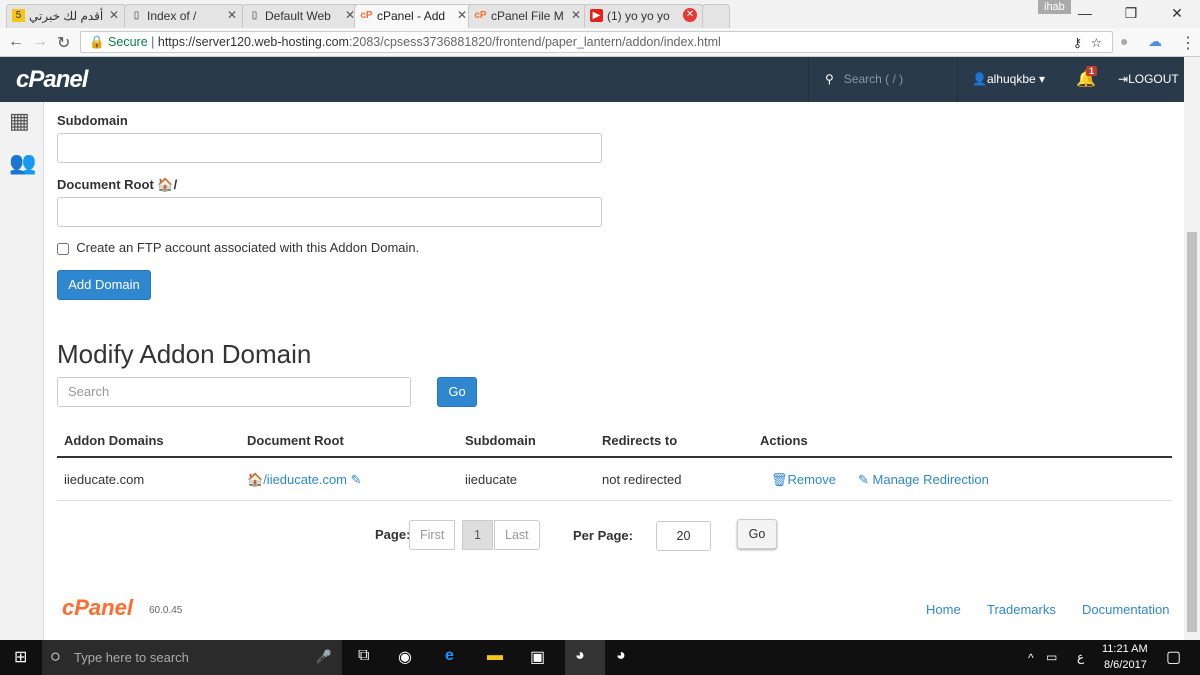 The image size is (1200, 675). Describe the element at coordinates (20, 657) in the screenshot. I see `windows-start-icon: ⊞` at that location.